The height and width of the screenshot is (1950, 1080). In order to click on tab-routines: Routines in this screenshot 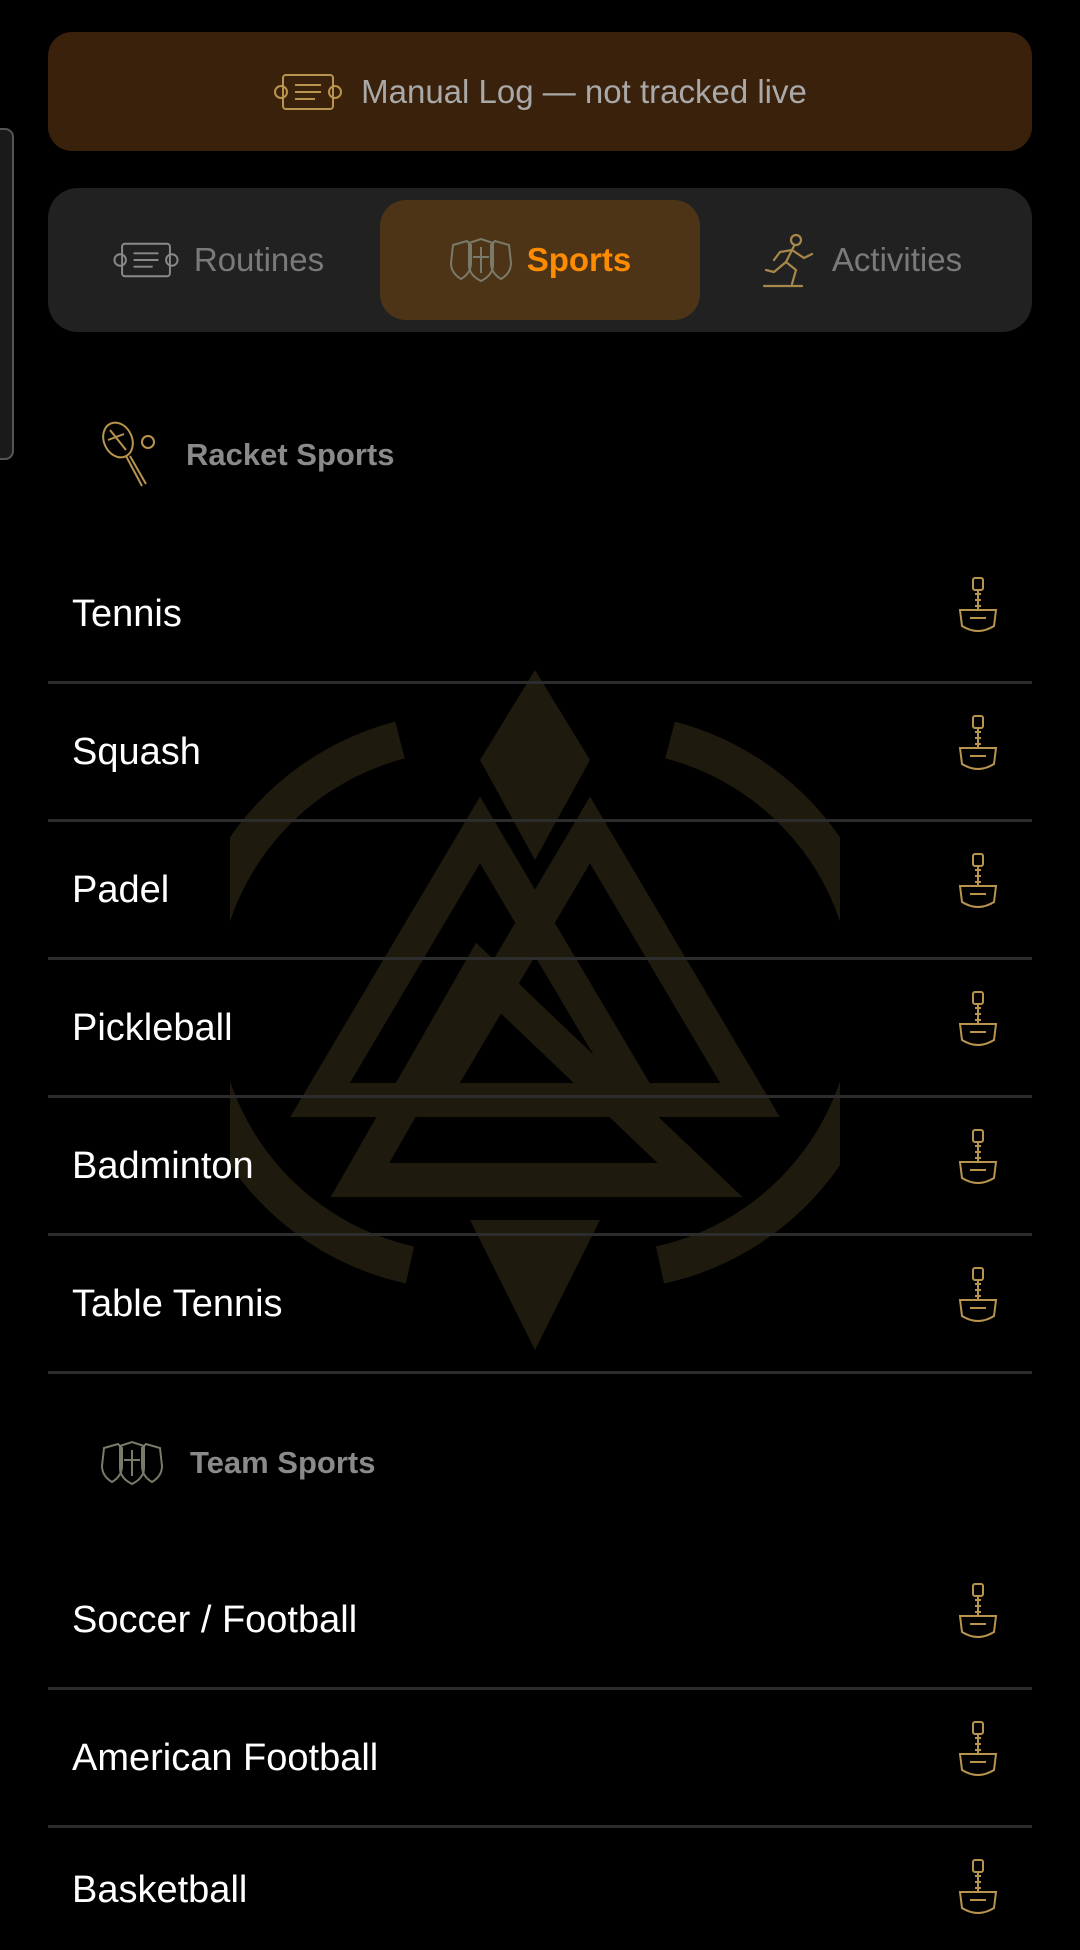, I will do `click(218, 260)`.